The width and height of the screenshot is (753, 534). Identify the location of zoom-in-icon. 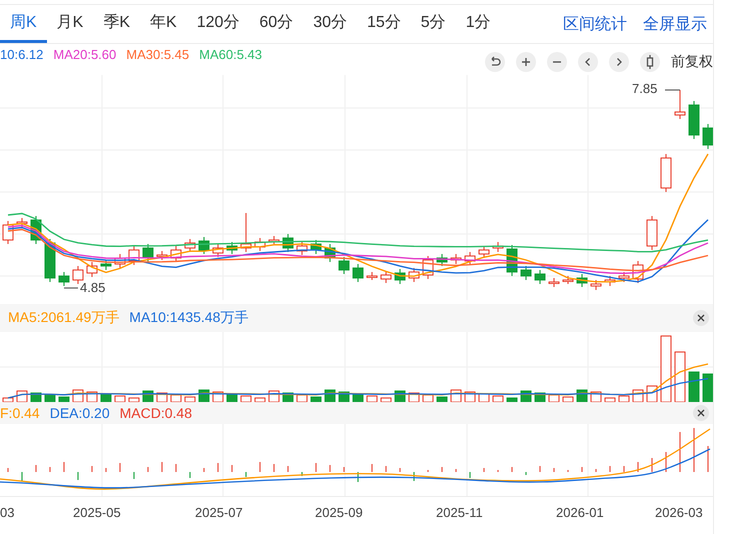
(526, 62).